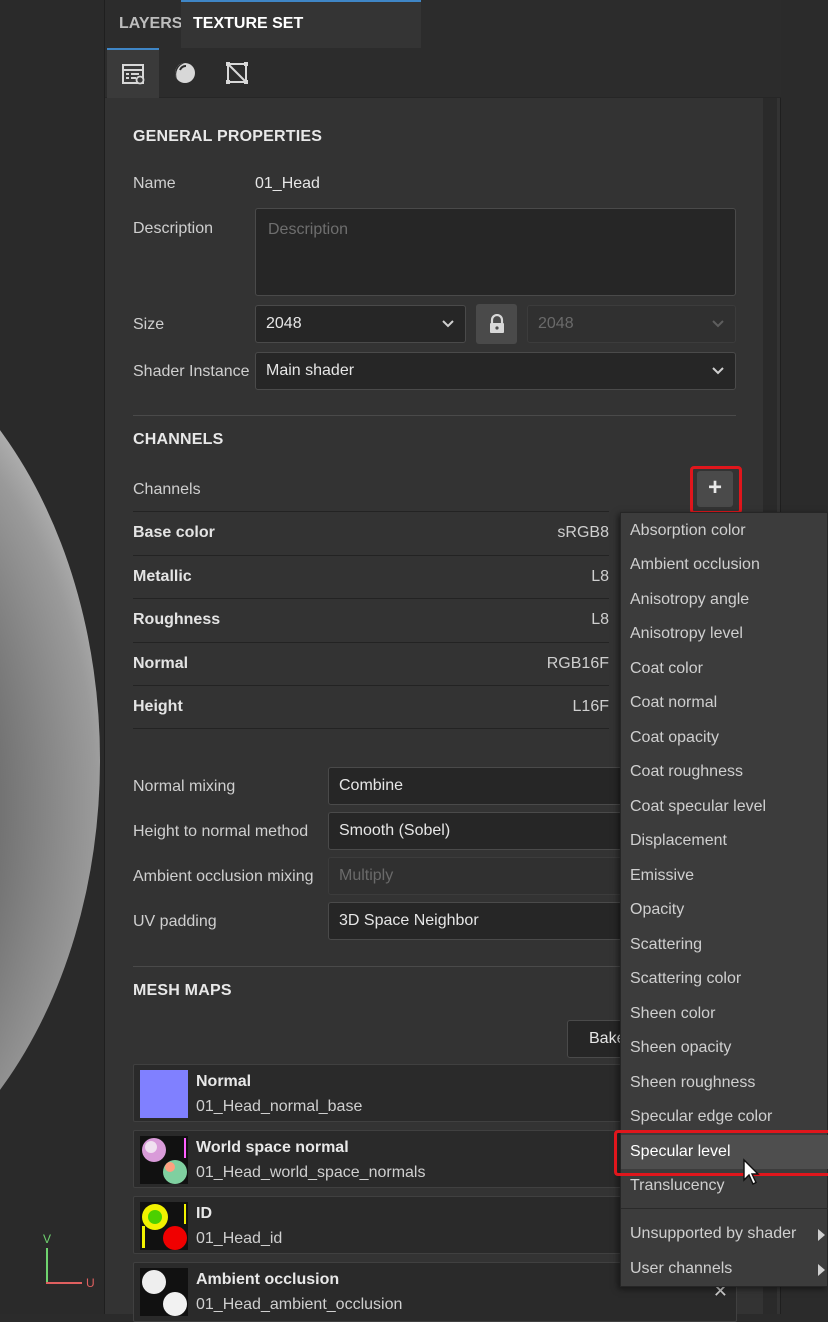 The width and height of the screenshot is (828, 1322). Describe the element at coordinates (287, 183) in the screenshot. I see `name-value: 01_Head` at that location.